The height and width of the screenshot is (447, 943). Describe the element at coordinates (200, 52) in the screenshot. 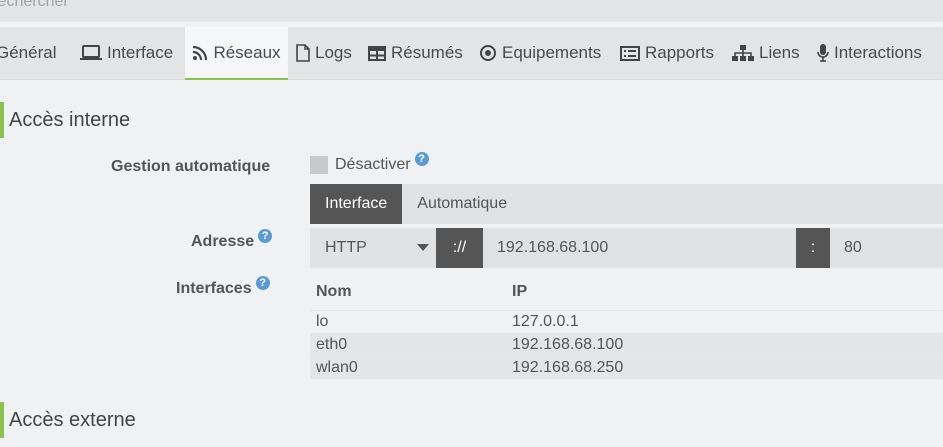

I see `rss-icon` at that location.